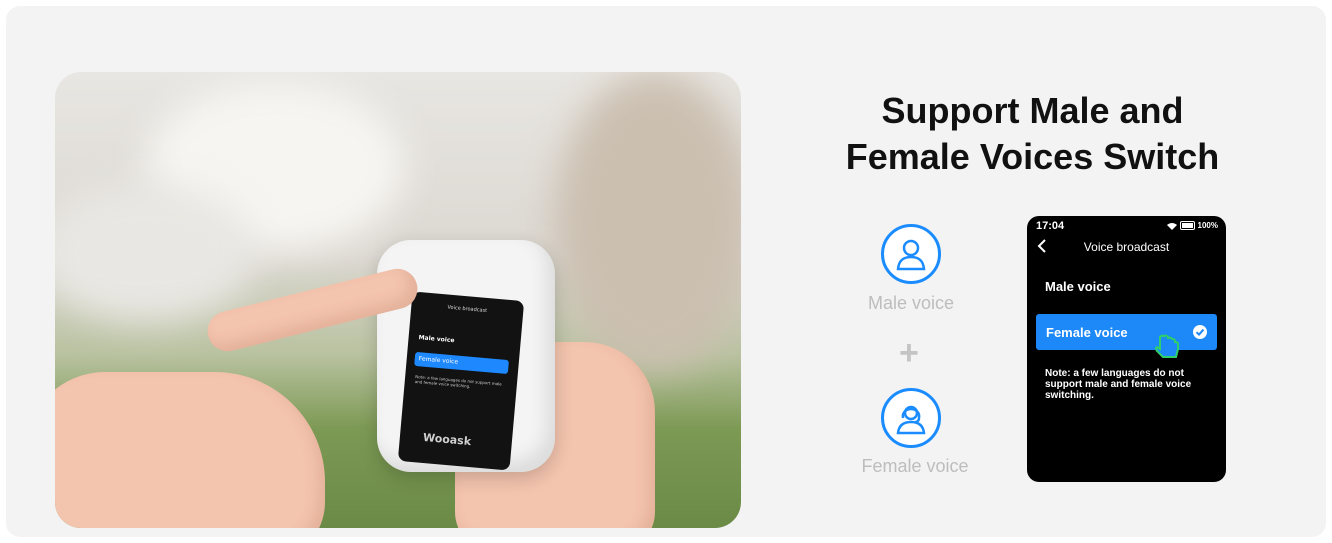  What do you see at coordinates (462, 363) in the screenshot?
I see `device-female-option: Female voice` at bounding box center [462, 363].